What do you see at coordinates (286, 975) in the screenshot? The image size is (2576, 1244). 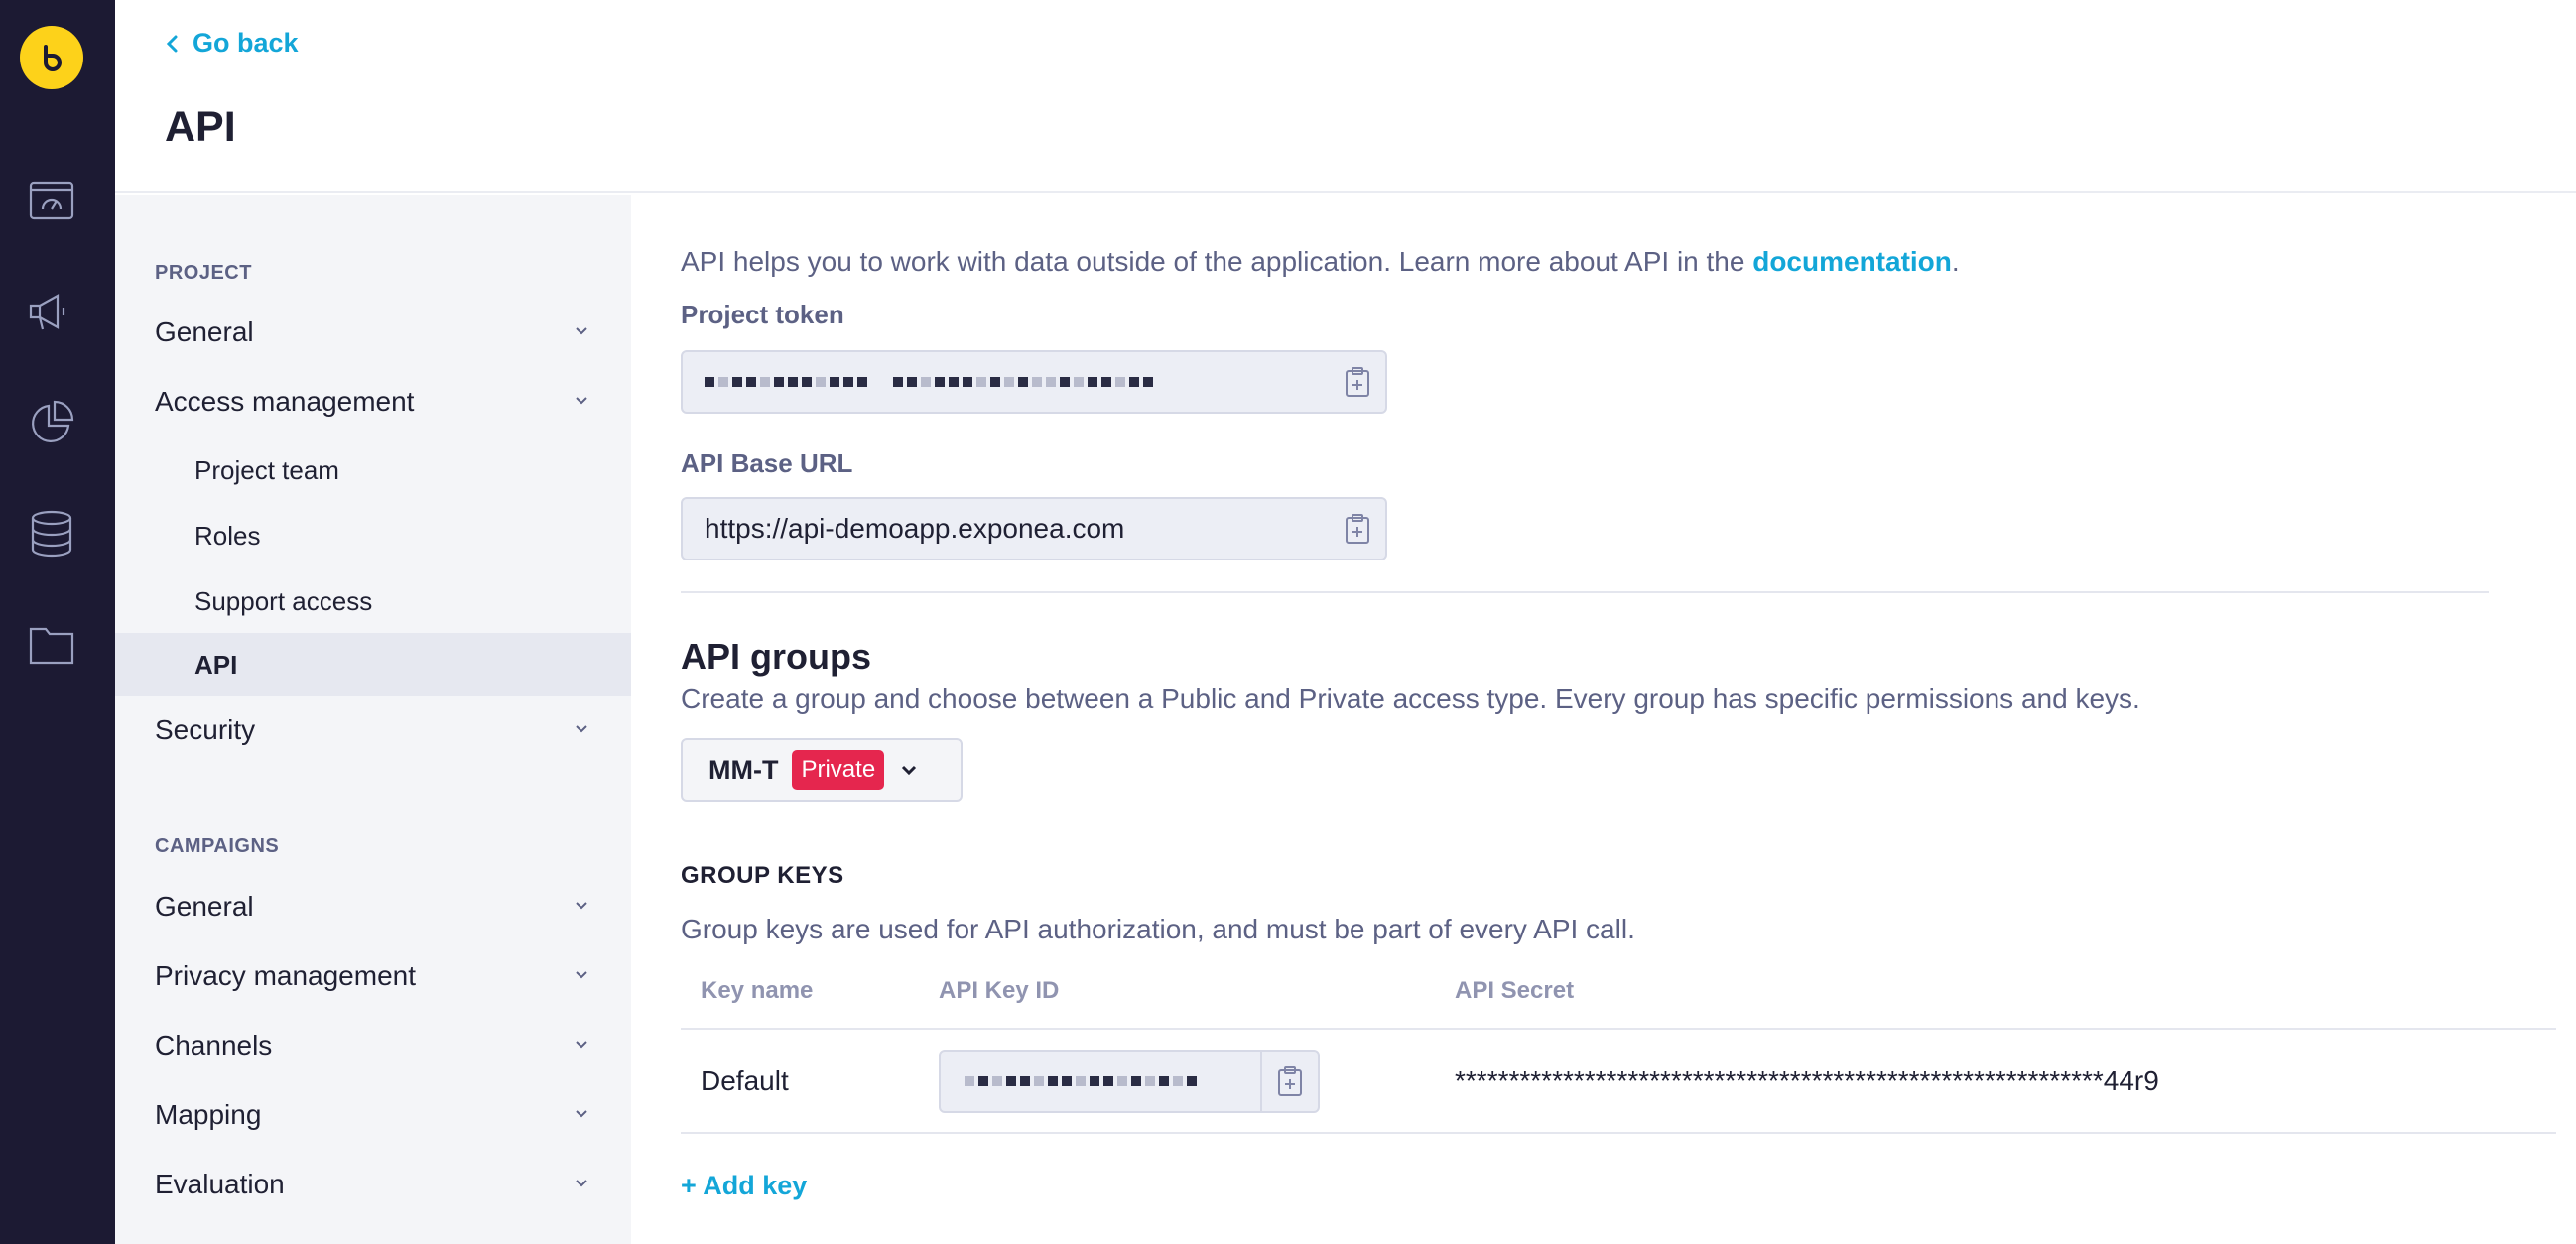 I see `sidebar-item-label: Privacy management` at bounding box center [286, 975].